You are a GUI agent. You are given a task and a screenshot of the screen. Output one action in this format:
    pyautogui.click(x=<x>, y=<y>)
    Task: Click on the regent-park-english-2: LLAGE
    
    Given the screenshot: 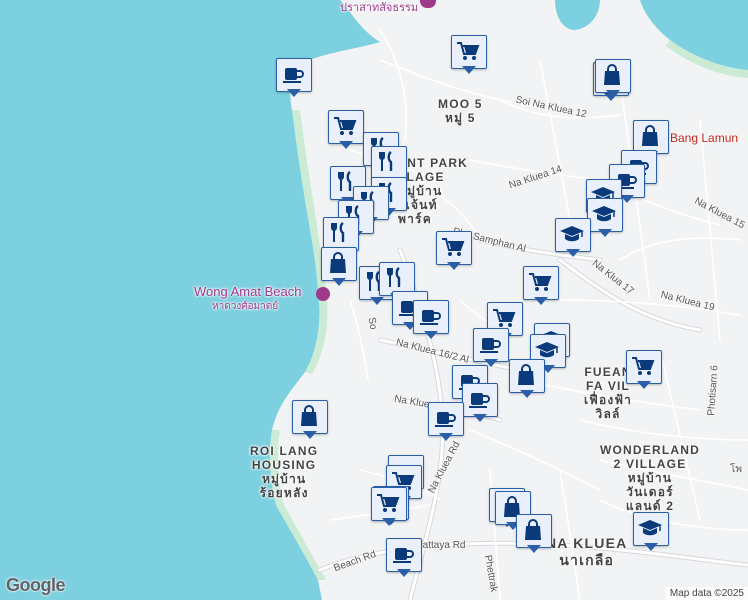 What is the action you would take?
    pyautogui.click(x=421, y=177)
    